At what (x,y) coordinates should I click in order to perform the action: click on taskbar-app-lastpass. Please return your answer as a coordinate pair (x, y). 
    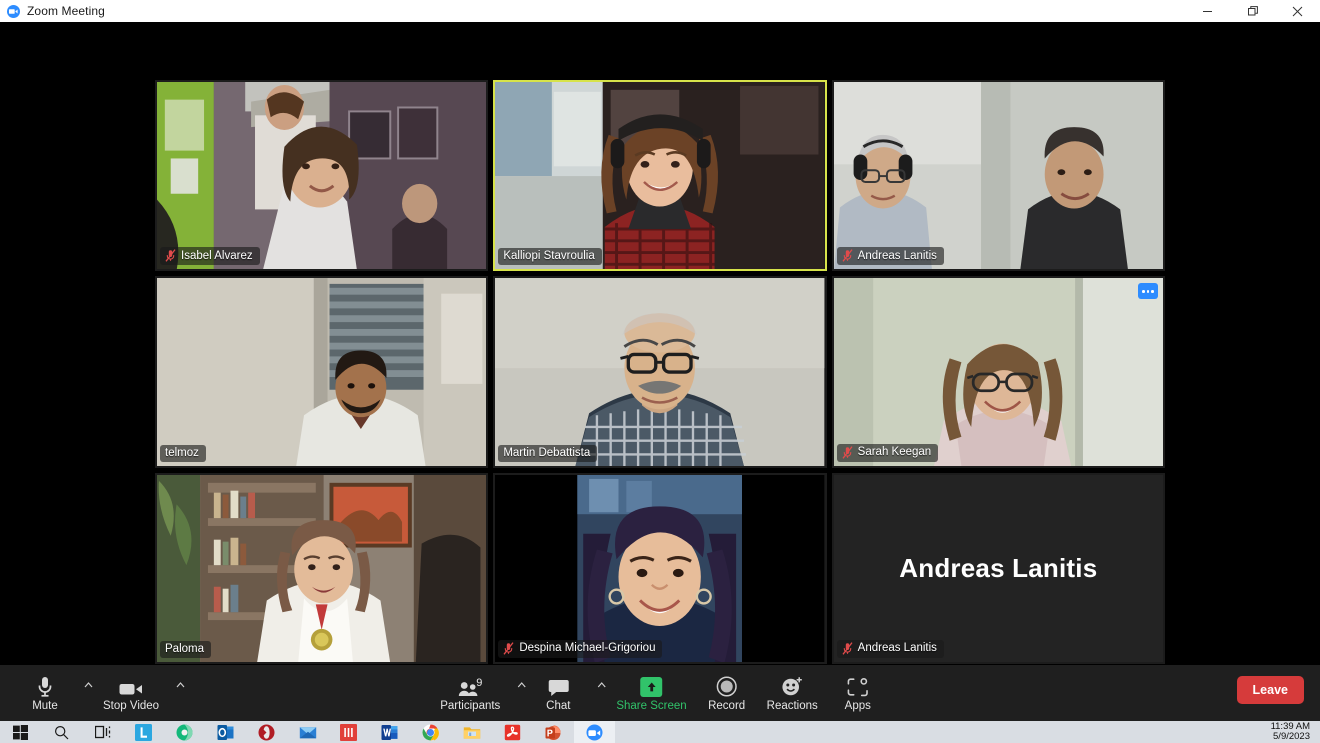
    Looking at the image, I should click on (143, 732).